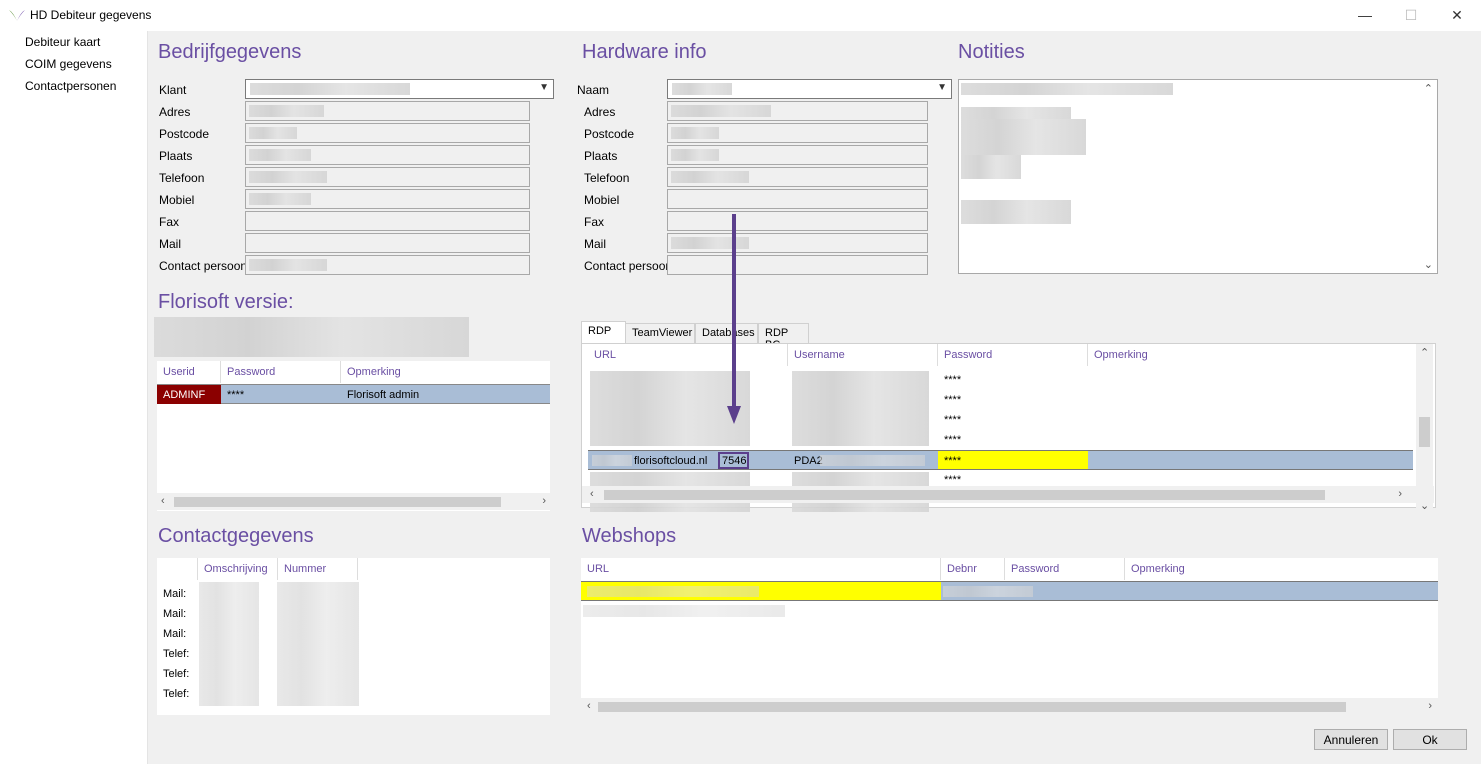 The height and width of the screenshot is (764, 1481). Describe the element at coordinates (1009, 591) in the screenshot. I see `table-row-selected` at that location.